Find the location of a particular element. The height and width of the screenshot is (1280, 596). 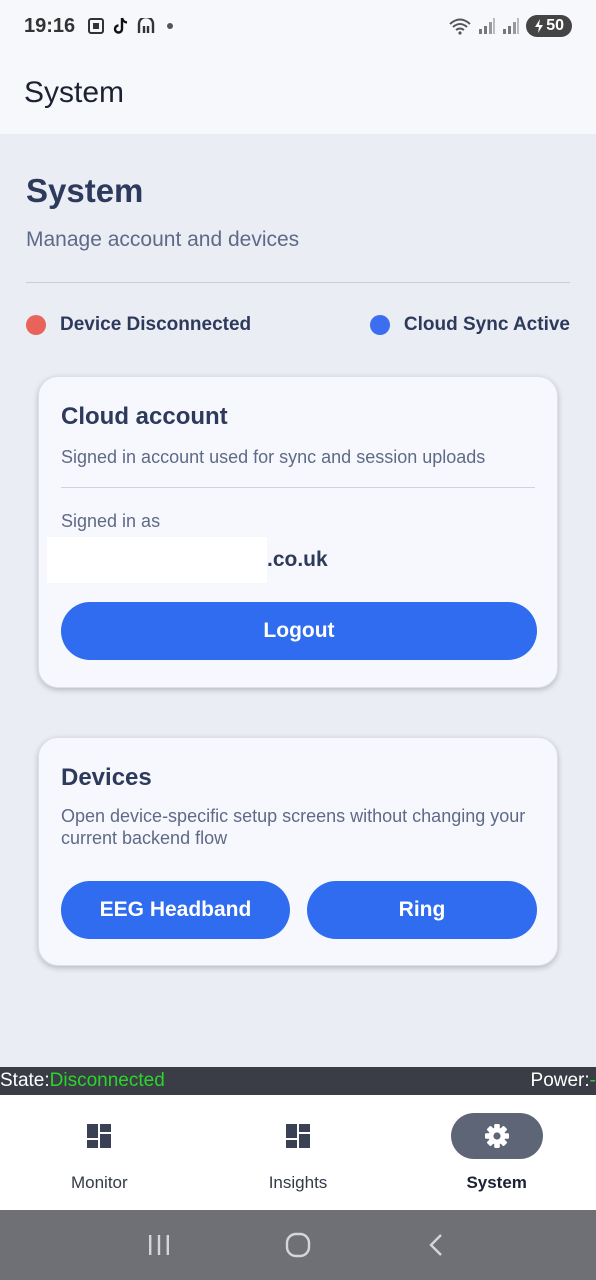

recent-apps-icon is located at coordinates (159, 1245).